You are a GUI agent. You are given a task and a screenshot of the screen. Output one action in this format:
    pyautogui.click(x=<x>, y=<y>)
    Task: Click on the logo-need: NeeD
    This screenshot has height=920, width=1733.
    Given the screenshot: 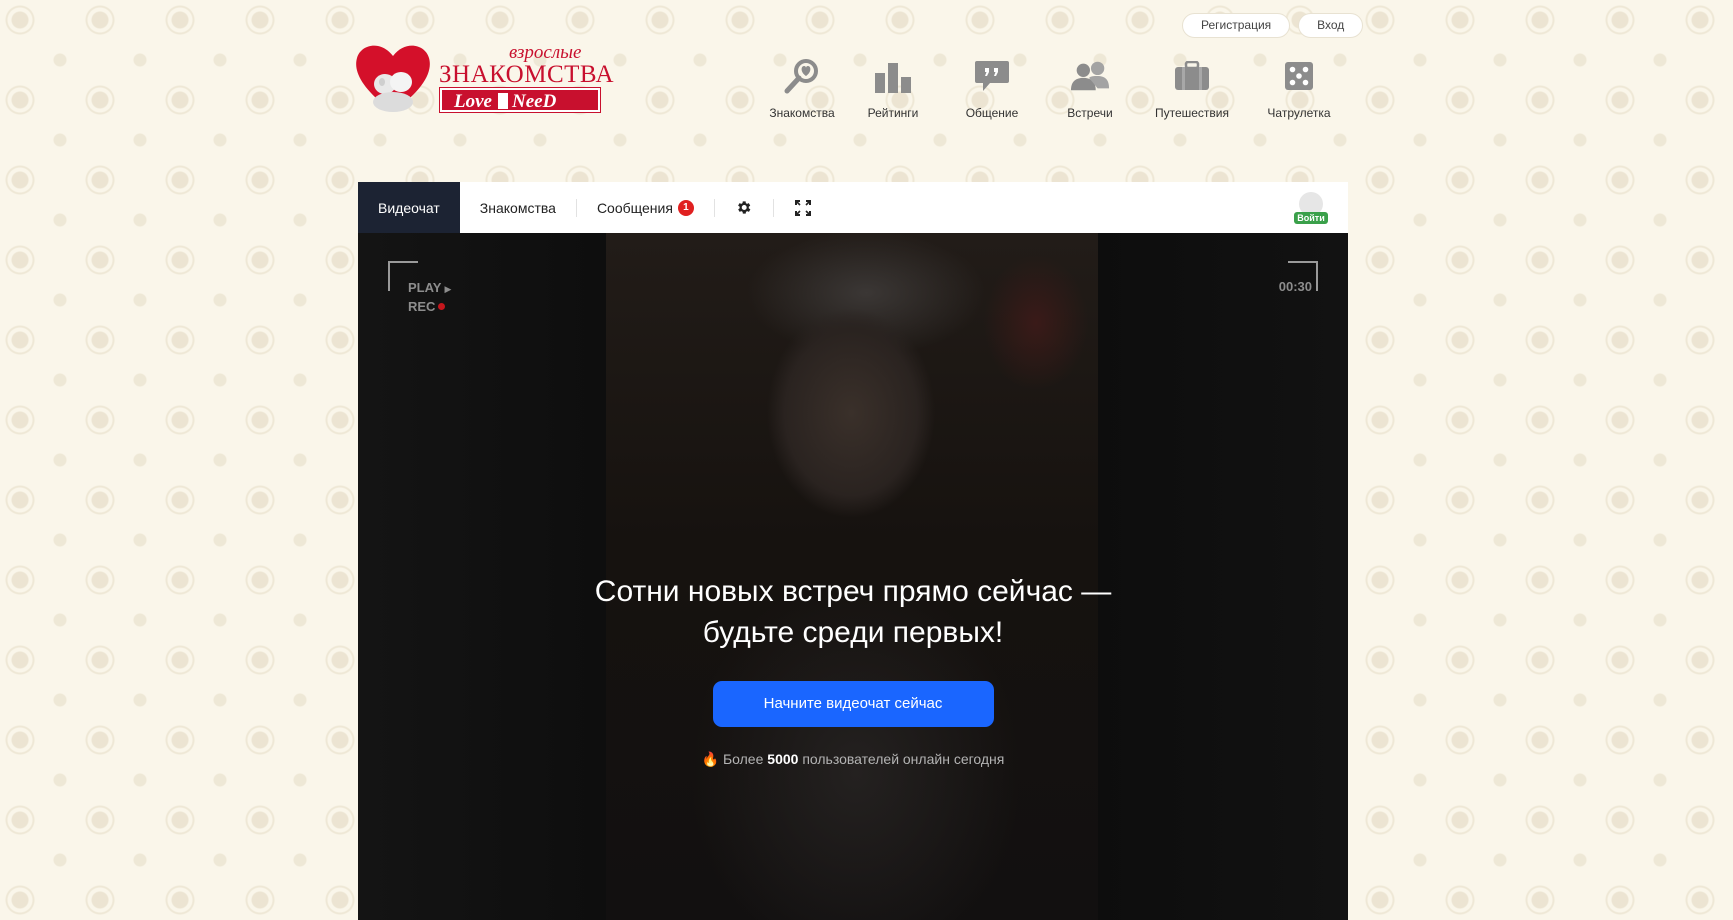 What is the action you would take?
    pyautogui.click(x=534, y=101)
    